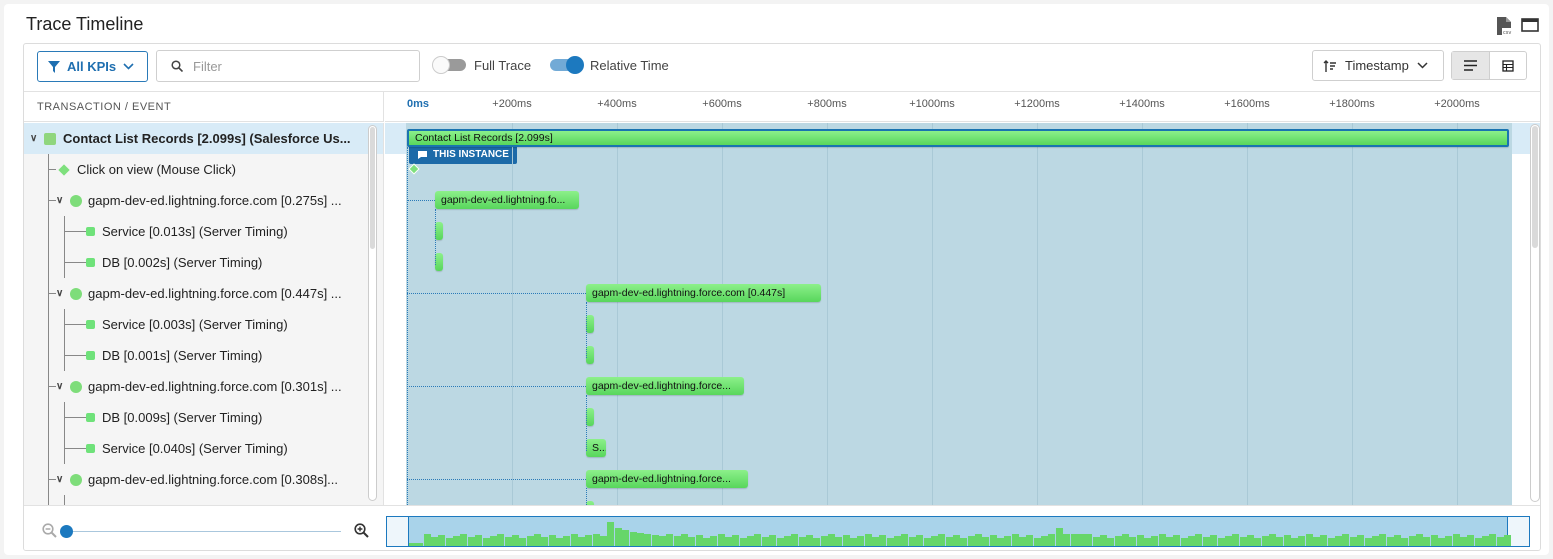 This screenshot has height=559, width=1553. What do you see at coordinates (196, 500) in the screenshot?
I see `tree-row: DB [0.005s] (Server Timing)` at bounding box center [196, 500].